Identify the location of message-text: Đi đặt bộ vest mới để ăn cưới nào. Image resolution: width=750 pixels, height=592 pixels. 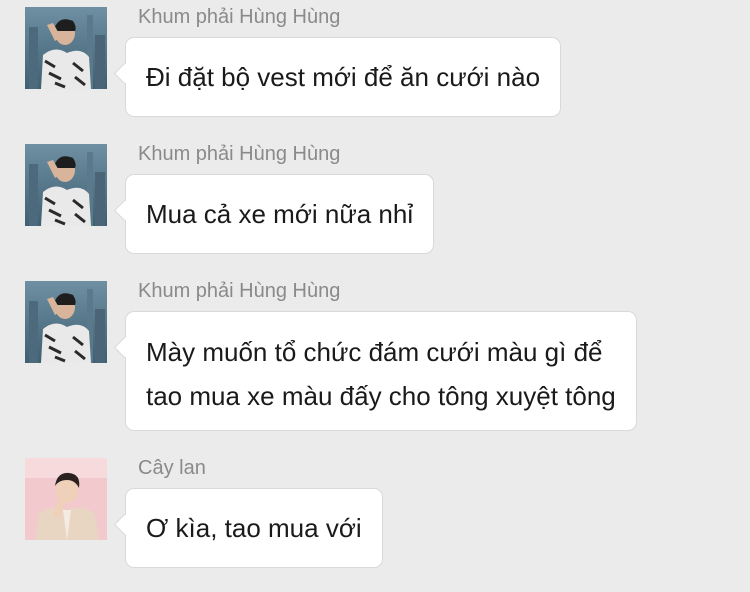
(343, 77).